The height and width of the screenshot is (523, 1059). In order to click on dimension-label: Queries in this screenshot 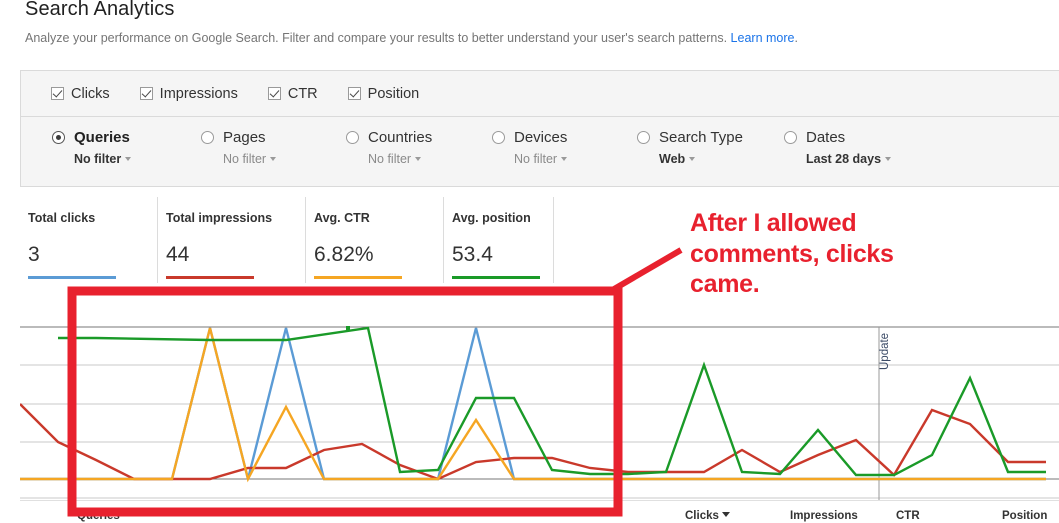, I will do `click(102, 137)`.